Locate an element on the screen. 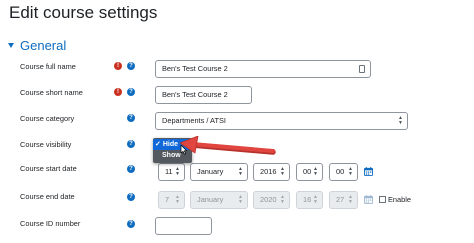  startdate-label: Course start date is located at coordinates (48, 168).